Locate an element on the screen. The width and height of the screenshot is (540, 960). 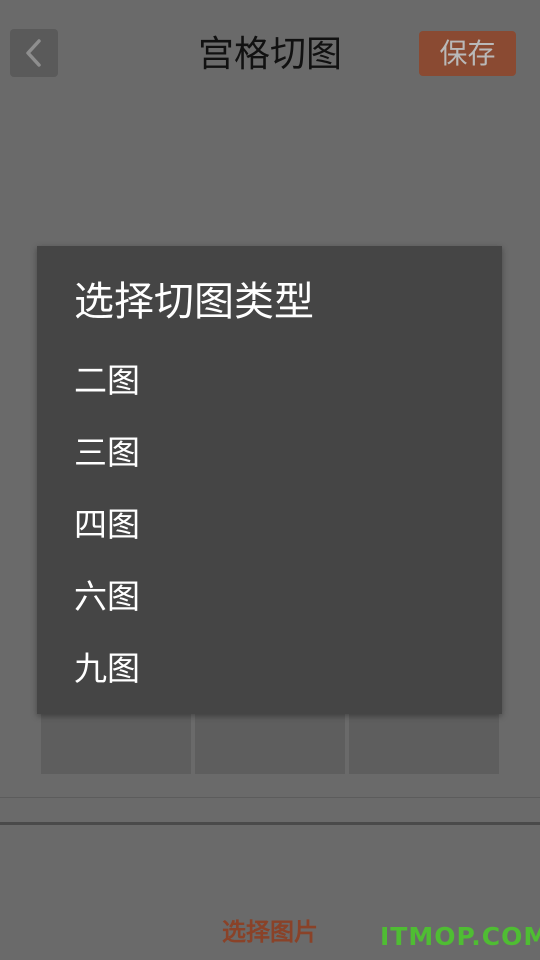
divider is located at coordinates (270, 797).